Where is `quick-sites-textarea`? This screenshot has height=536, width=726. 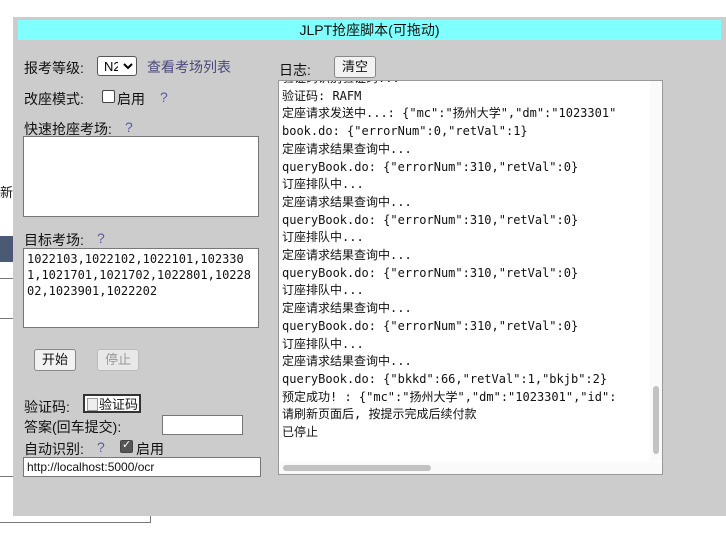
quick-sites-textarea is located at coordinates (141, 176).